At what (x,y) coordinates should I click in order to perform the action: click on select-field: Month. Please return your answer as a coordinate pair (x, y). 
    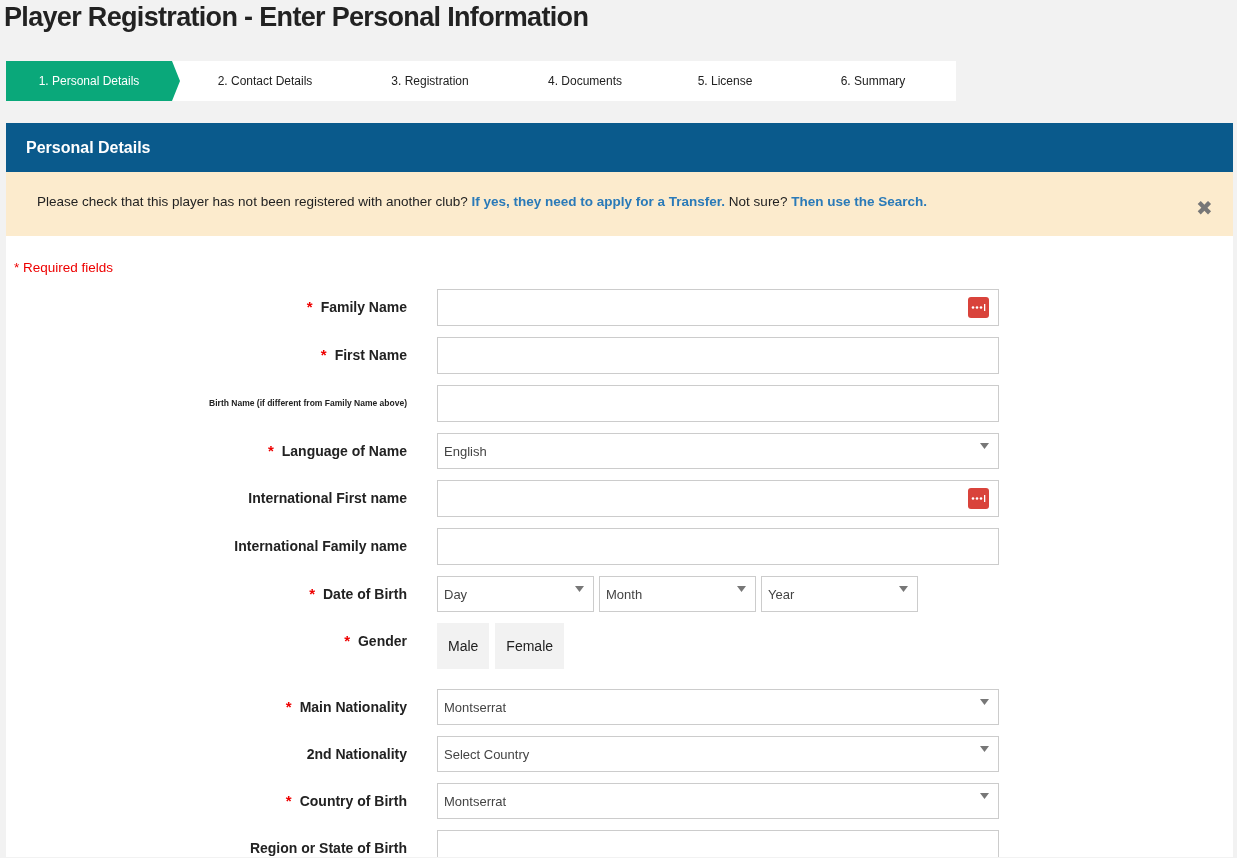
    Looking at the image, I should click on (677, 594).